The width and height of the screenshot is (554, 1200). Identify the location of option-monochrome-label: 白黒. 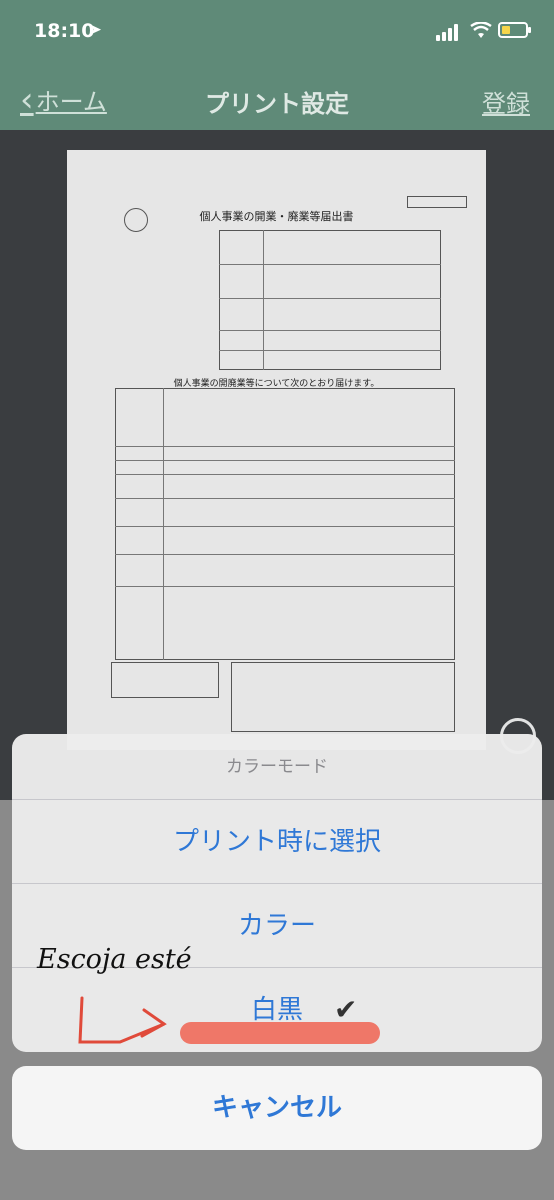
(276, 1010).